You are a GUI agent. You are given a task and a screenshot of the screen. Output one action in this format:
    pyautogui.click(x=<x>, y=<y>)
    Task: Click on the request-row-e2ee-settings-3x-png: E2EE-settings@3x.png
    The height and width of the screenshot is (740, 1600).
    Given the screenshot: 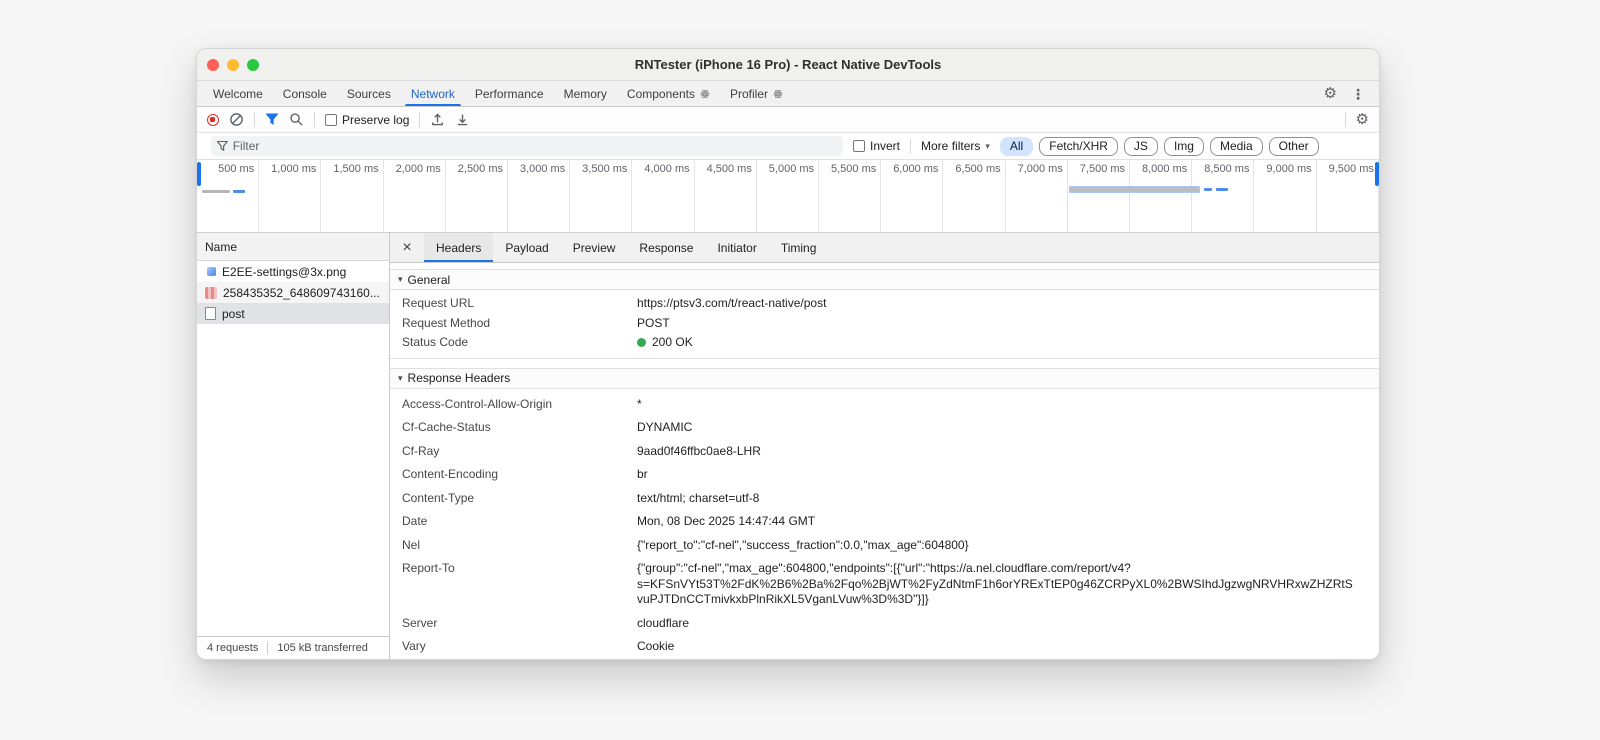 What is the action you would take?
    pyautogui.click(x=293, y=271)
    